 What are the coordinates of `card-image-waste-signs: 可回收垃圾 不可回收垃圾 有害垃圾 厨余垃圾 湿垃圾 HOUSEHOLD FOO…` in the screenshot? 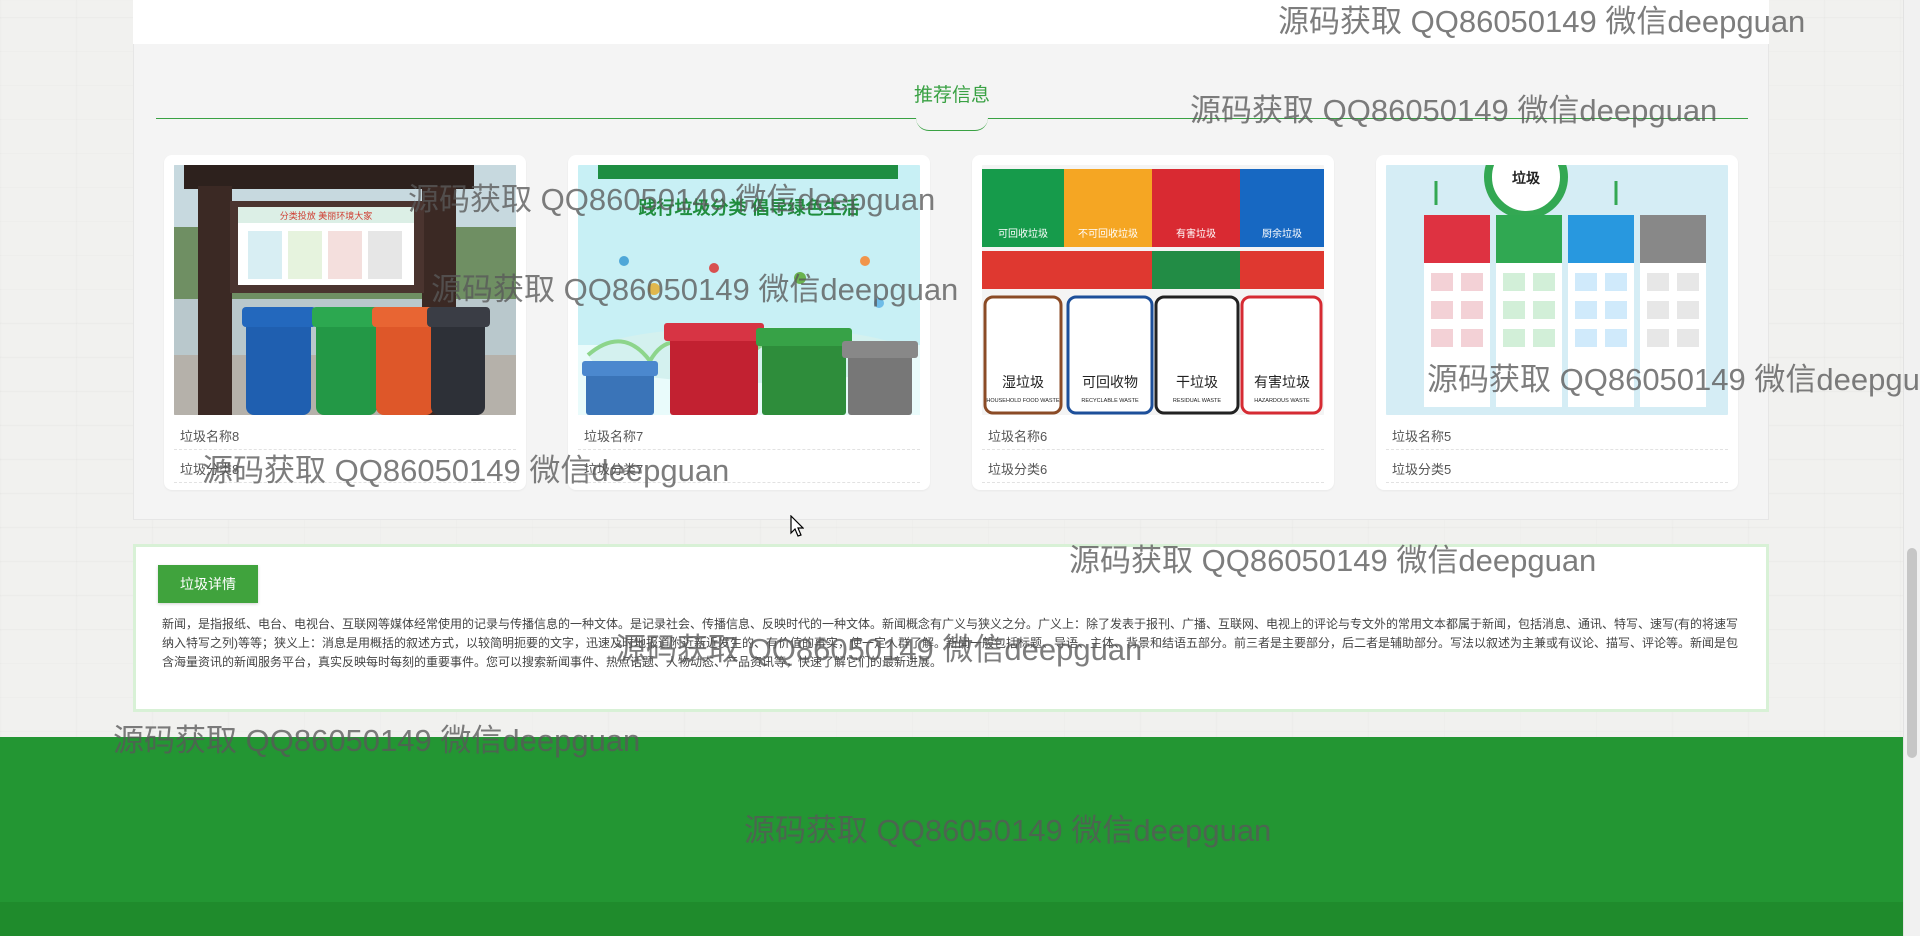 It's located at (1153, 290).